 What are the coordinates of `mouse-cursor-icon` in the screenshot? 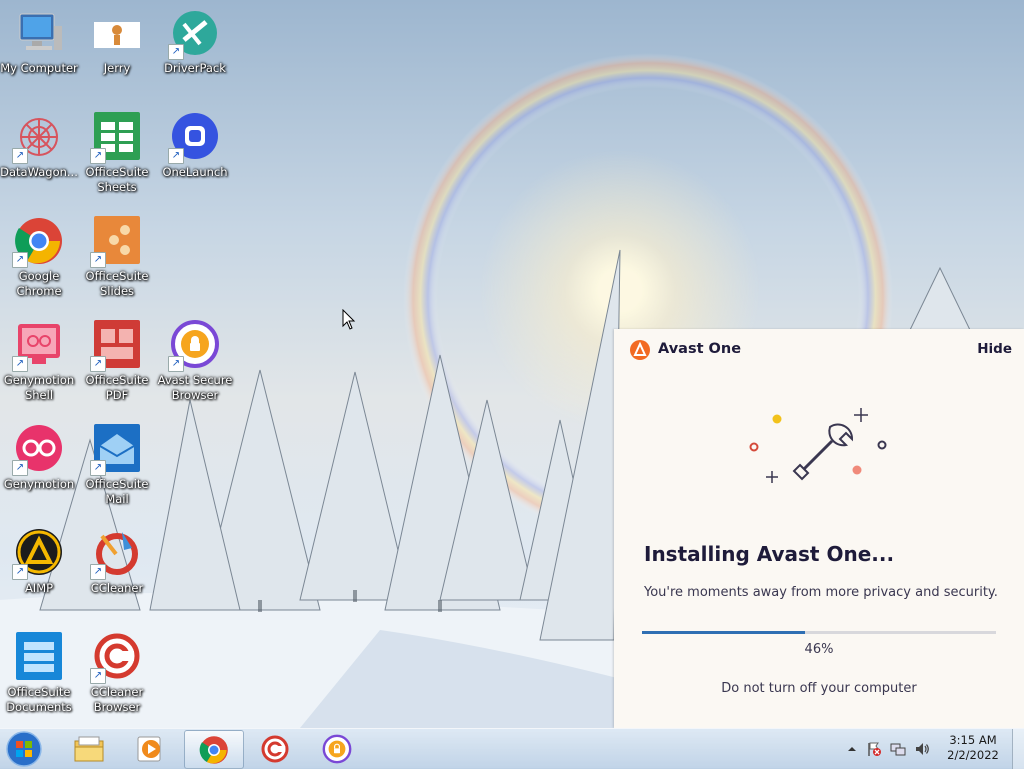 It's located at (349, 319).